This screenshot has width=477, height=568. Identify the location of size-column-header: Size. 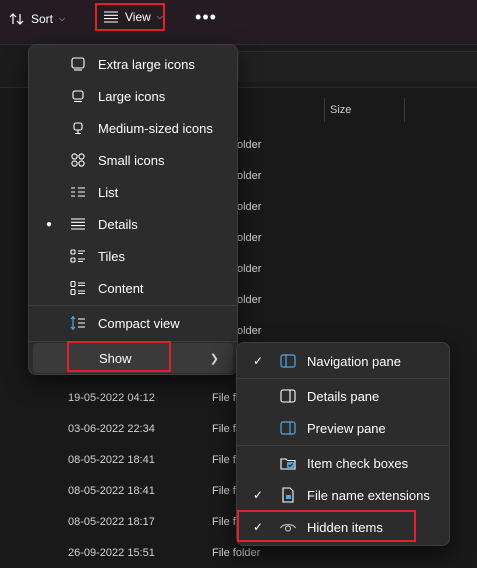
(340, 110).